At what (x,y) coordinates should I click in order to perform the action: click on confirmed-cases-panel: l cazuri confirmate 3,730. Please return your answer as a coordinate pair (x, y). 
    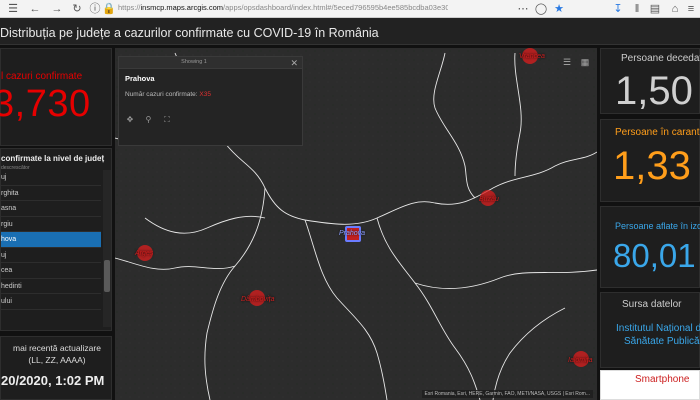
    Looking at the image, I should click on (56, 97).